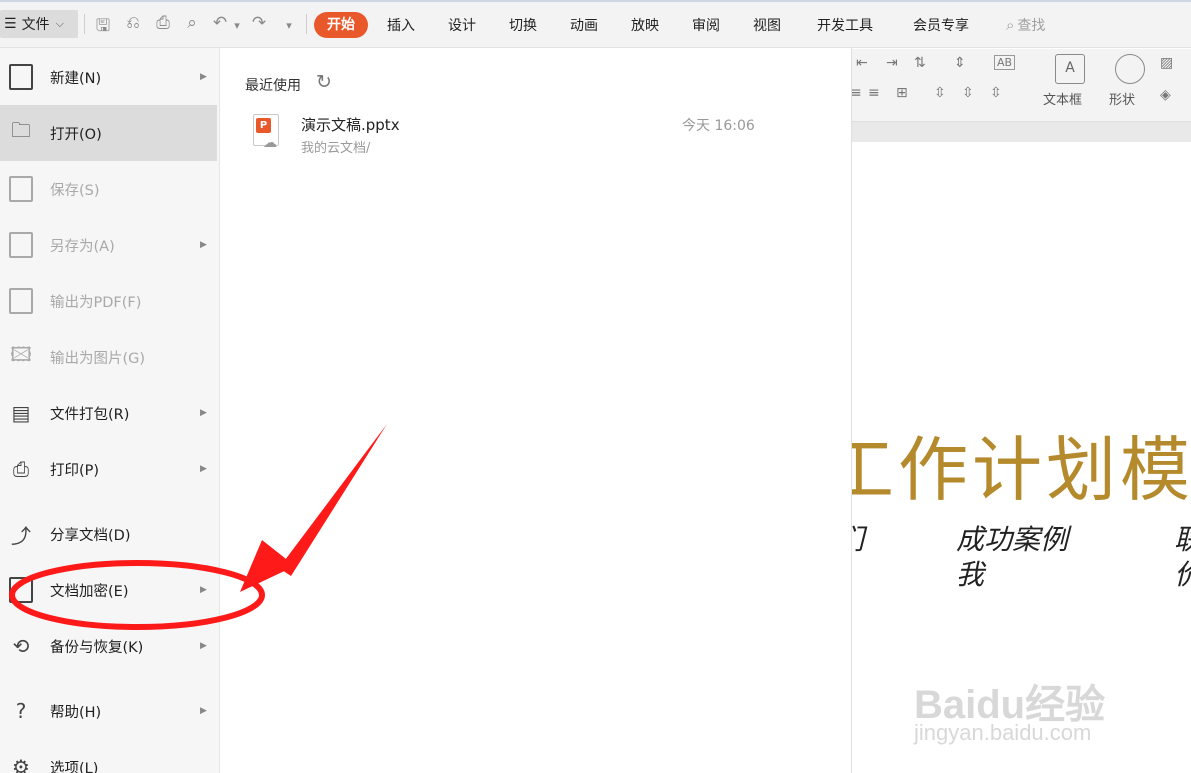 The height and width of the screenshot is (773, 1191). I want to click on menu-item-export-pdf: 输出为PDF(F), so click(108, 301).